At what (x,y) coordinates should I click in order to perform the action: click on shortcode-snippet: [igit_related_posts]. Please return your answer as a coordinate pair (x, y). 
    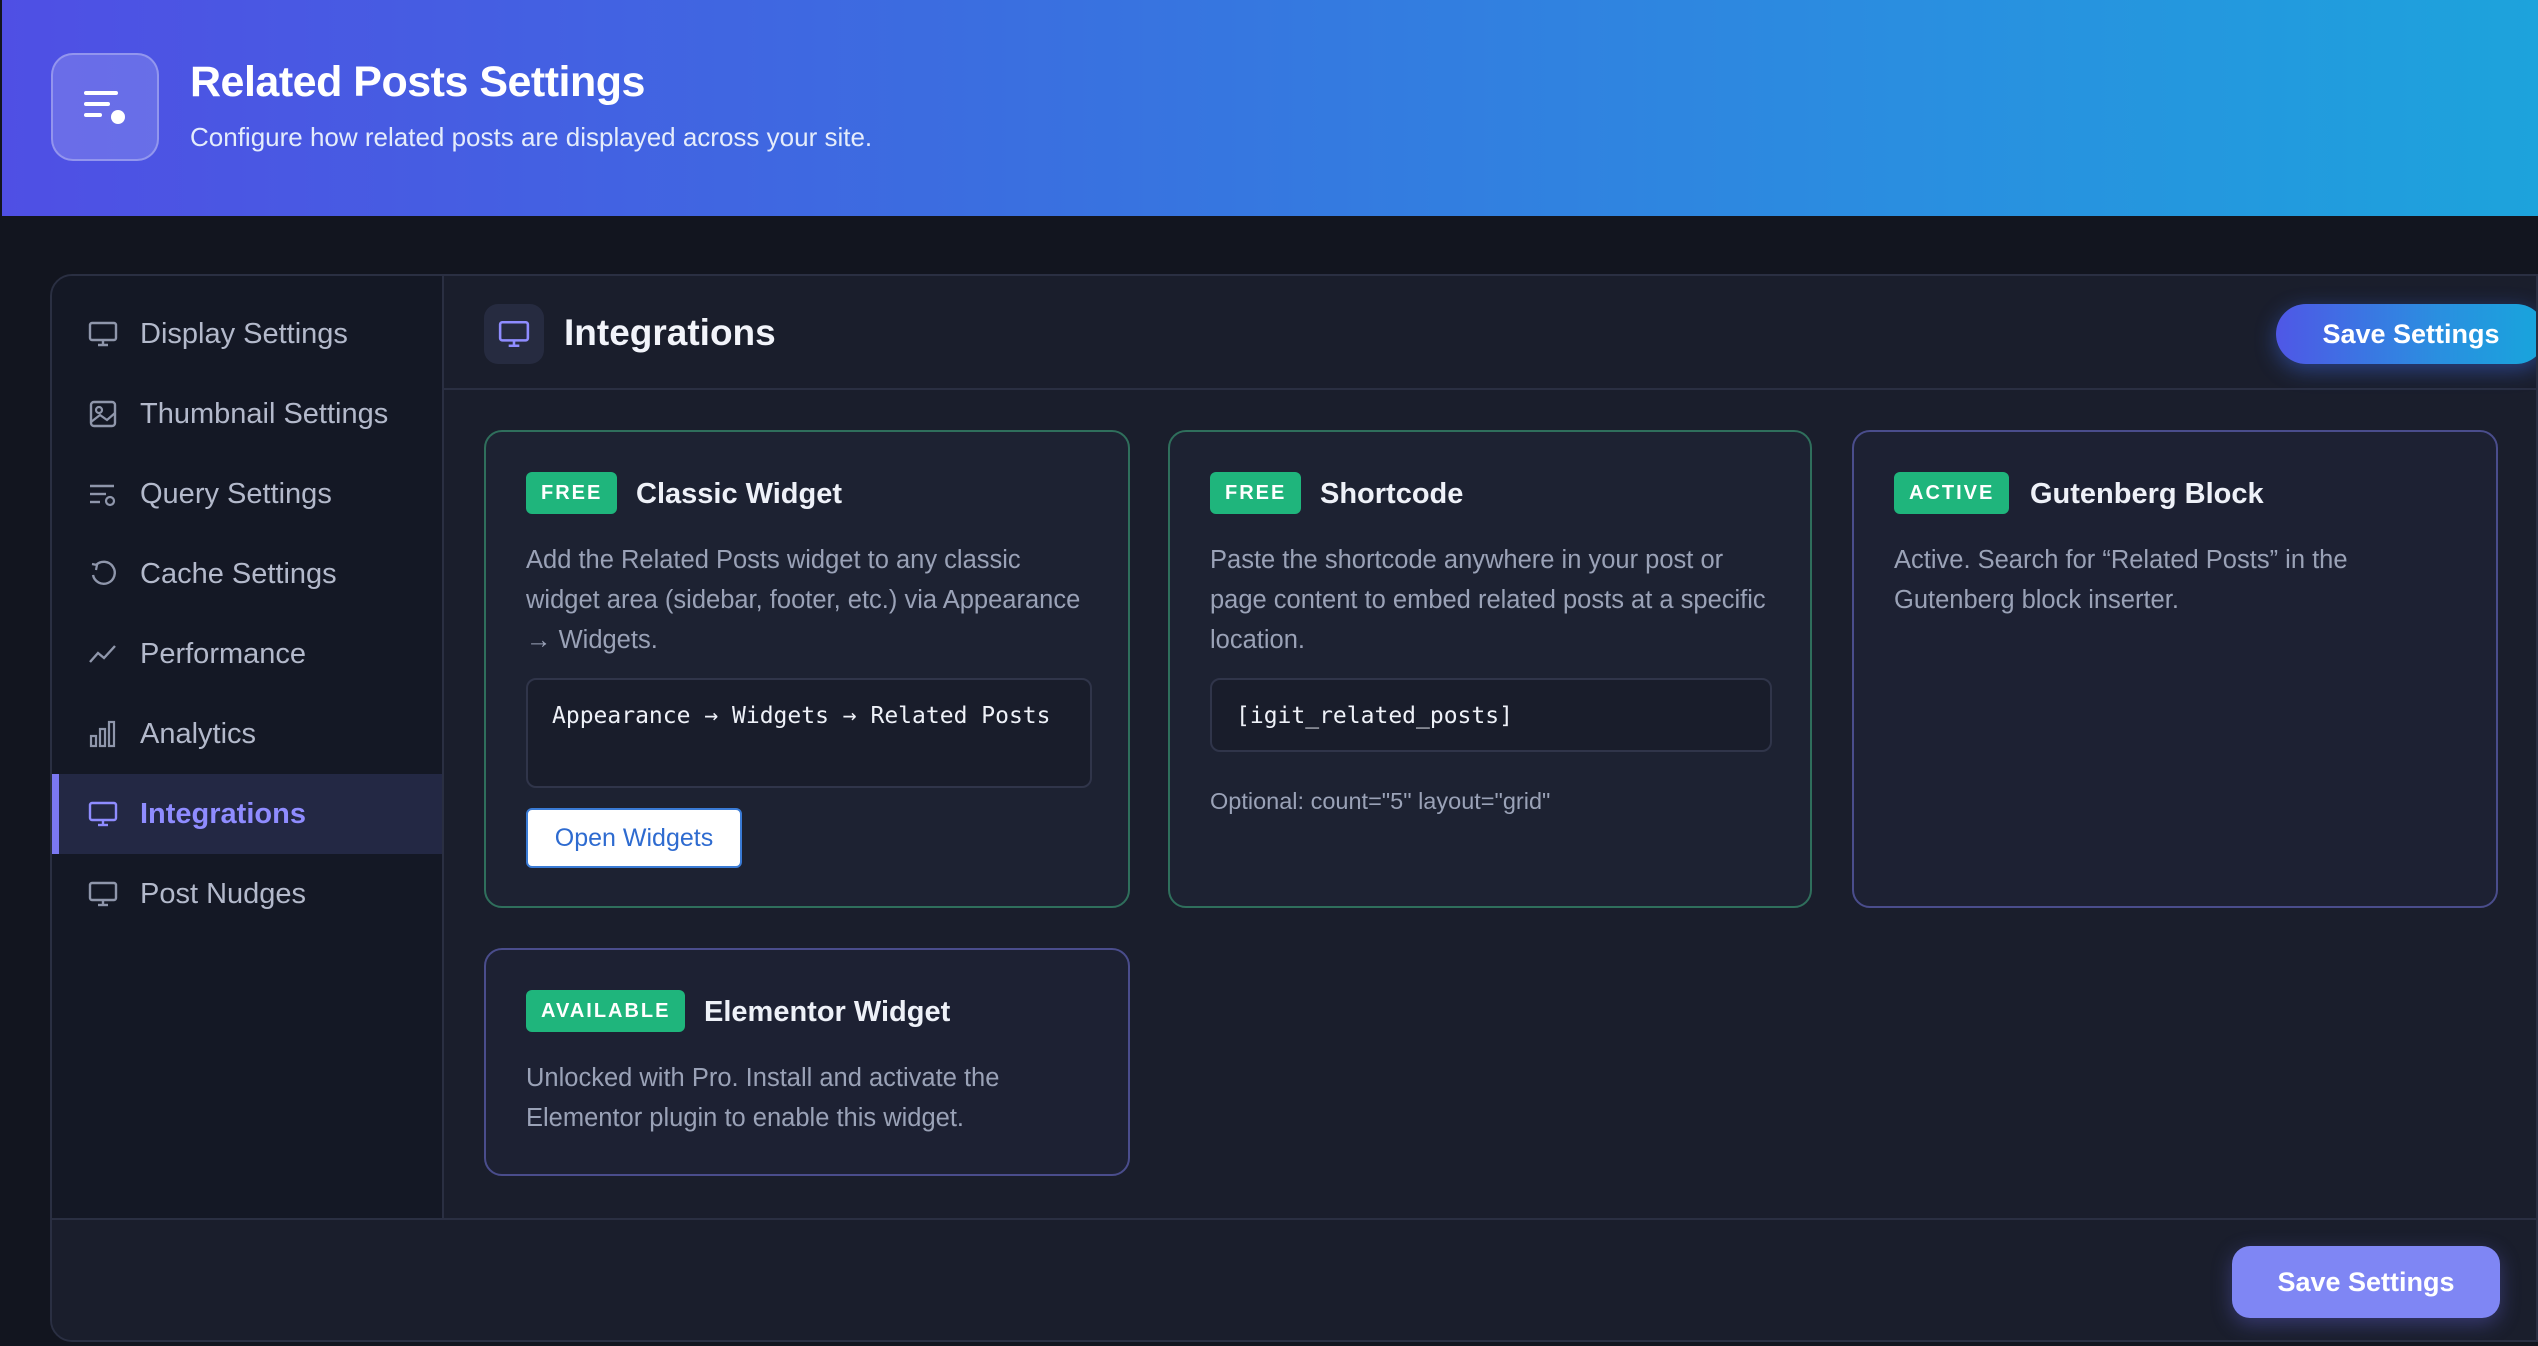
    Looking at the image, I should click on (1491, 715).